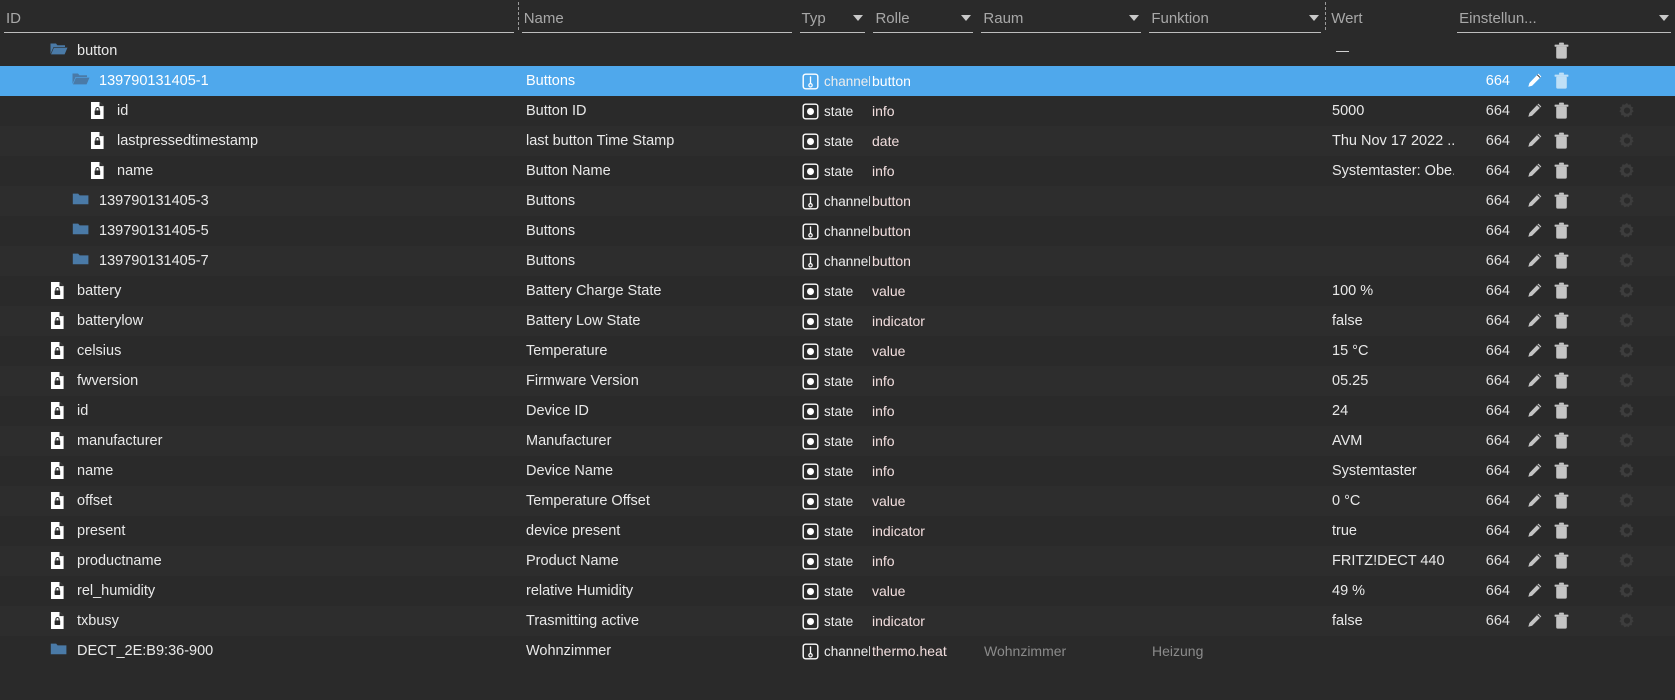 Image resolution: width=1675 pixels, height=700 pixels. Describe the element at coordinates (259, 231) in the screenshot. I see `cell-id: 139790131405-5` at that location.